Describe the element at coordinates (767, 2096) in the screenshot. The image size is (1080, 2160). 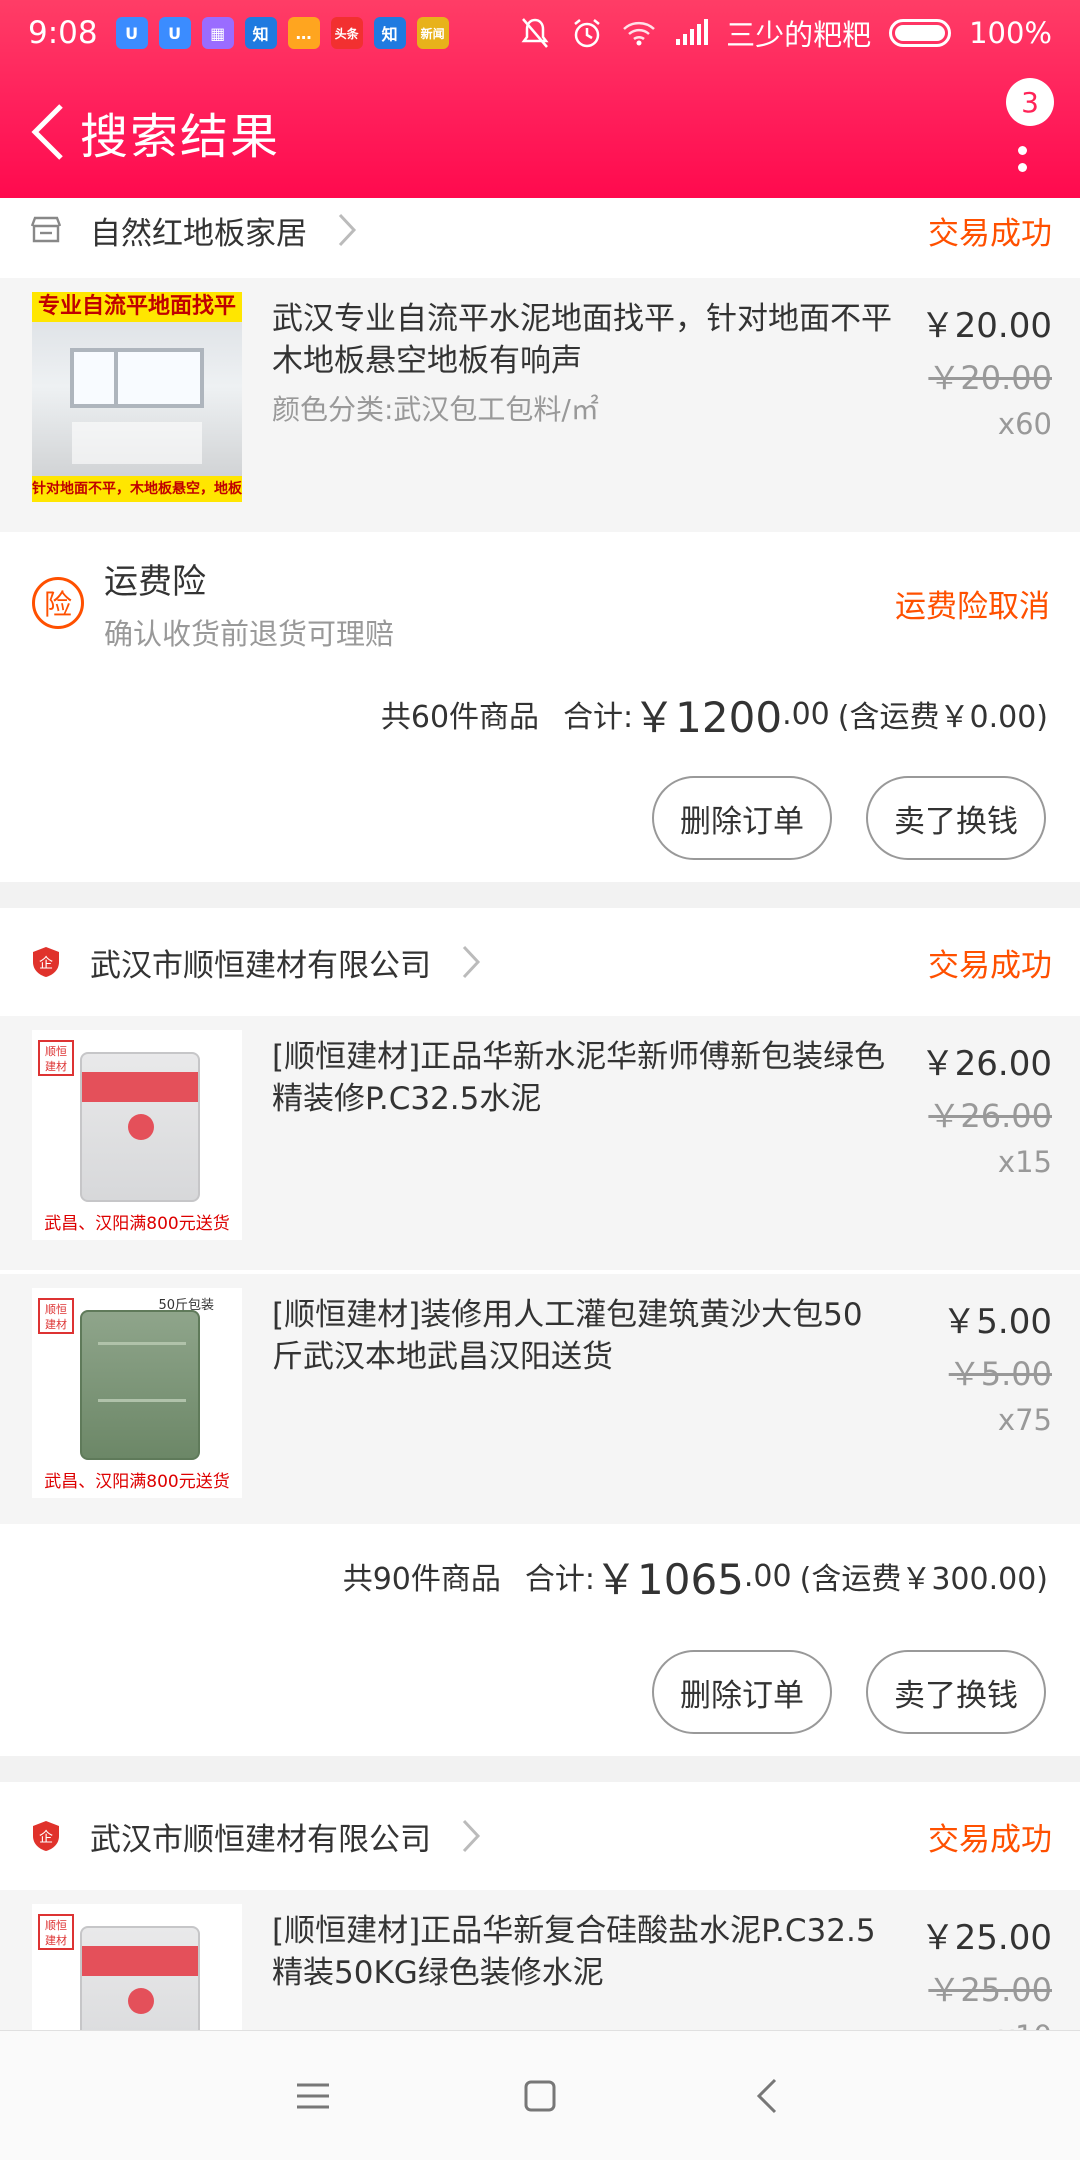
I see `back-icon` at that location.